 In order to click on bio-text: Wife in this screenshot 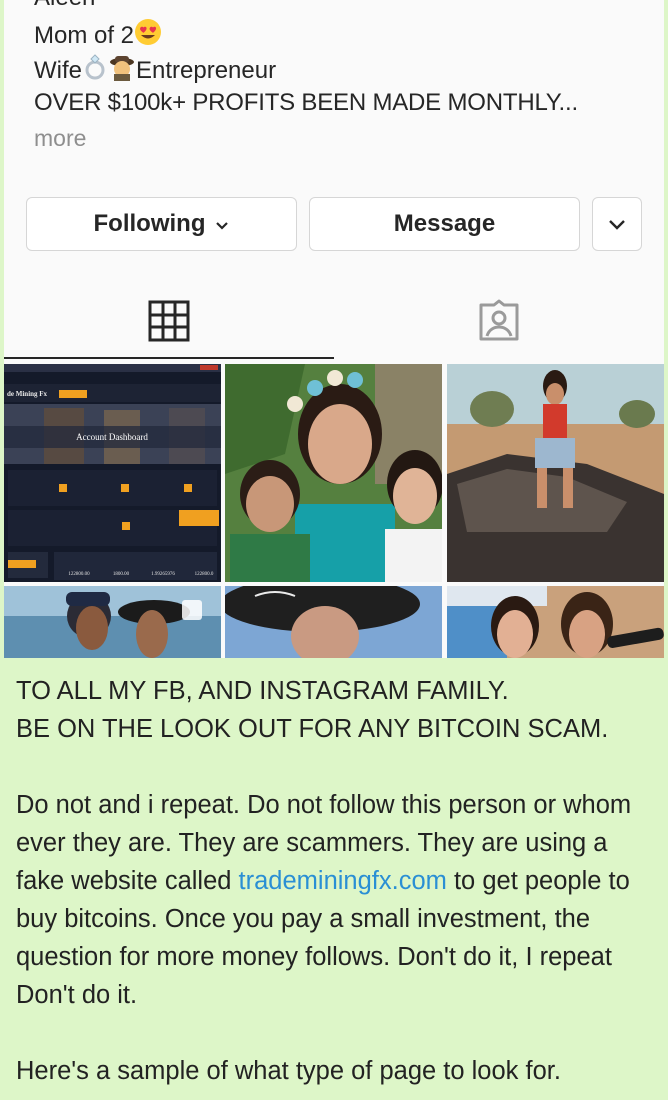, I will do `click(58, 70)`.